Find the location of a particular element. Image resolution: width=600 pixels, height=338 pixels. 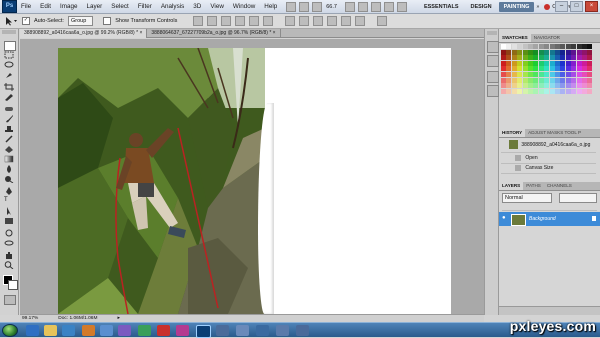

background-color-swatch is located at coordinates (13, 285).